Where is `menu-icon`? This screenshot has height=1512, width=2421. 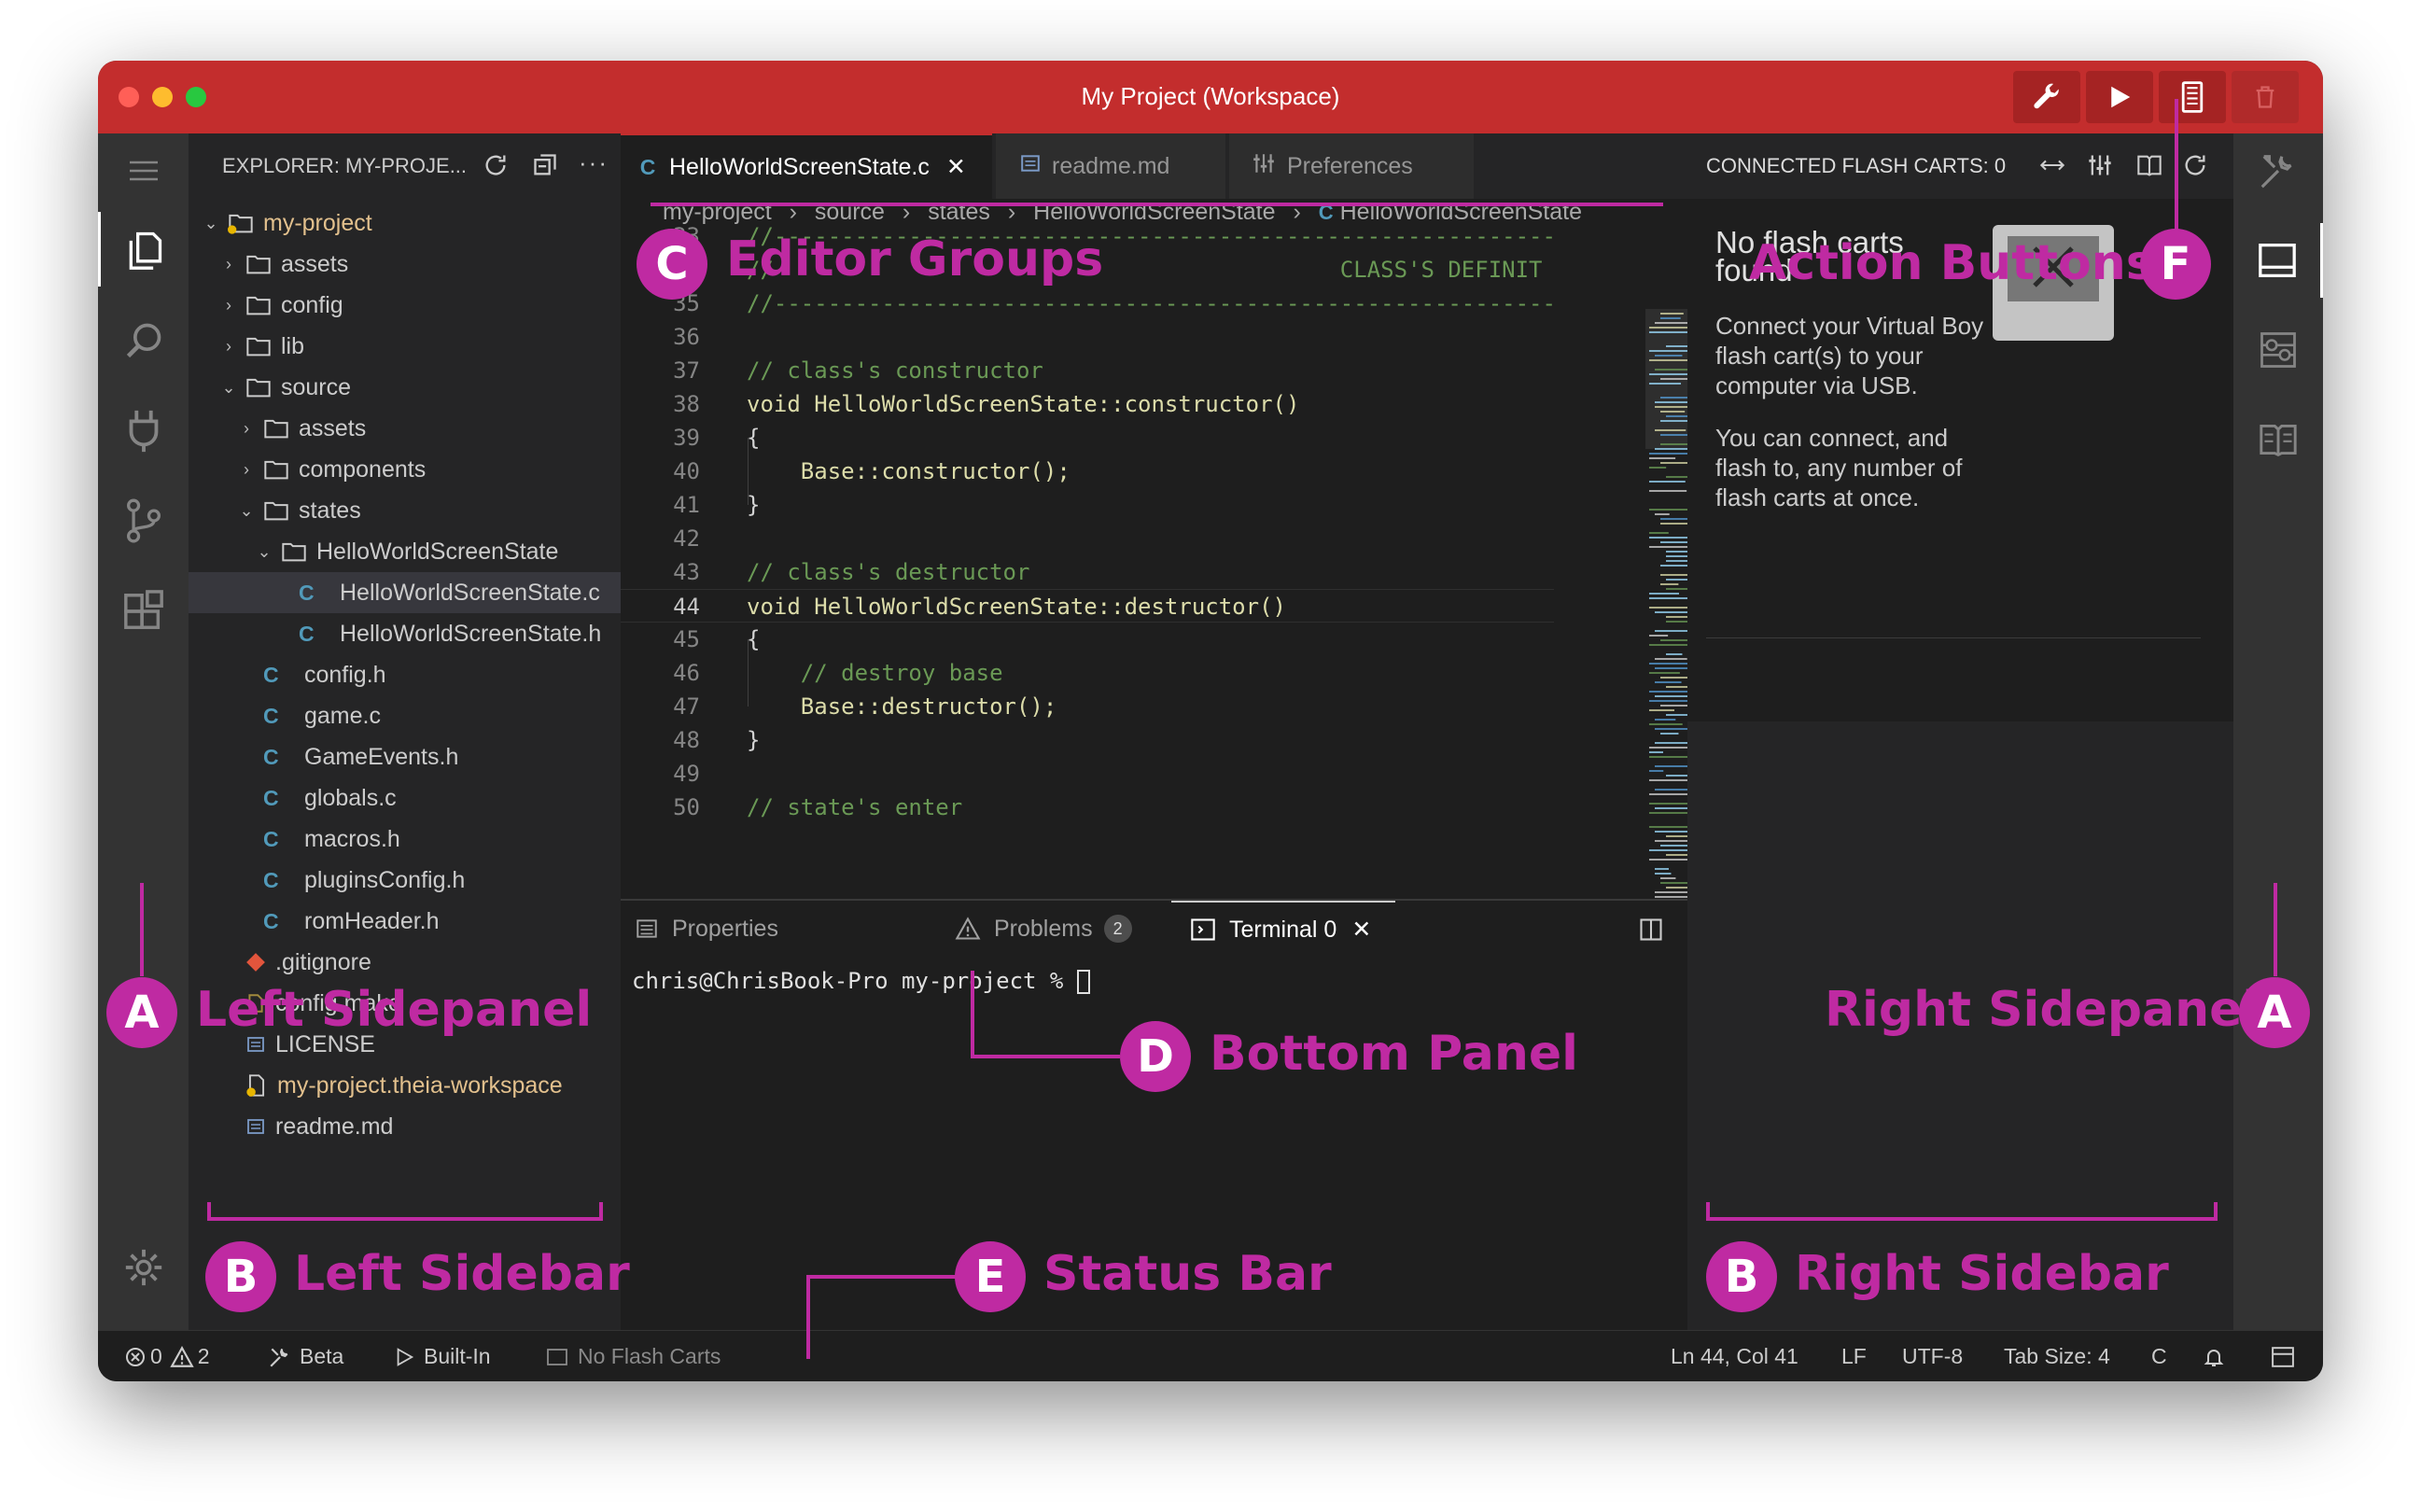
menu-icon is located at coordinates (144, 170).